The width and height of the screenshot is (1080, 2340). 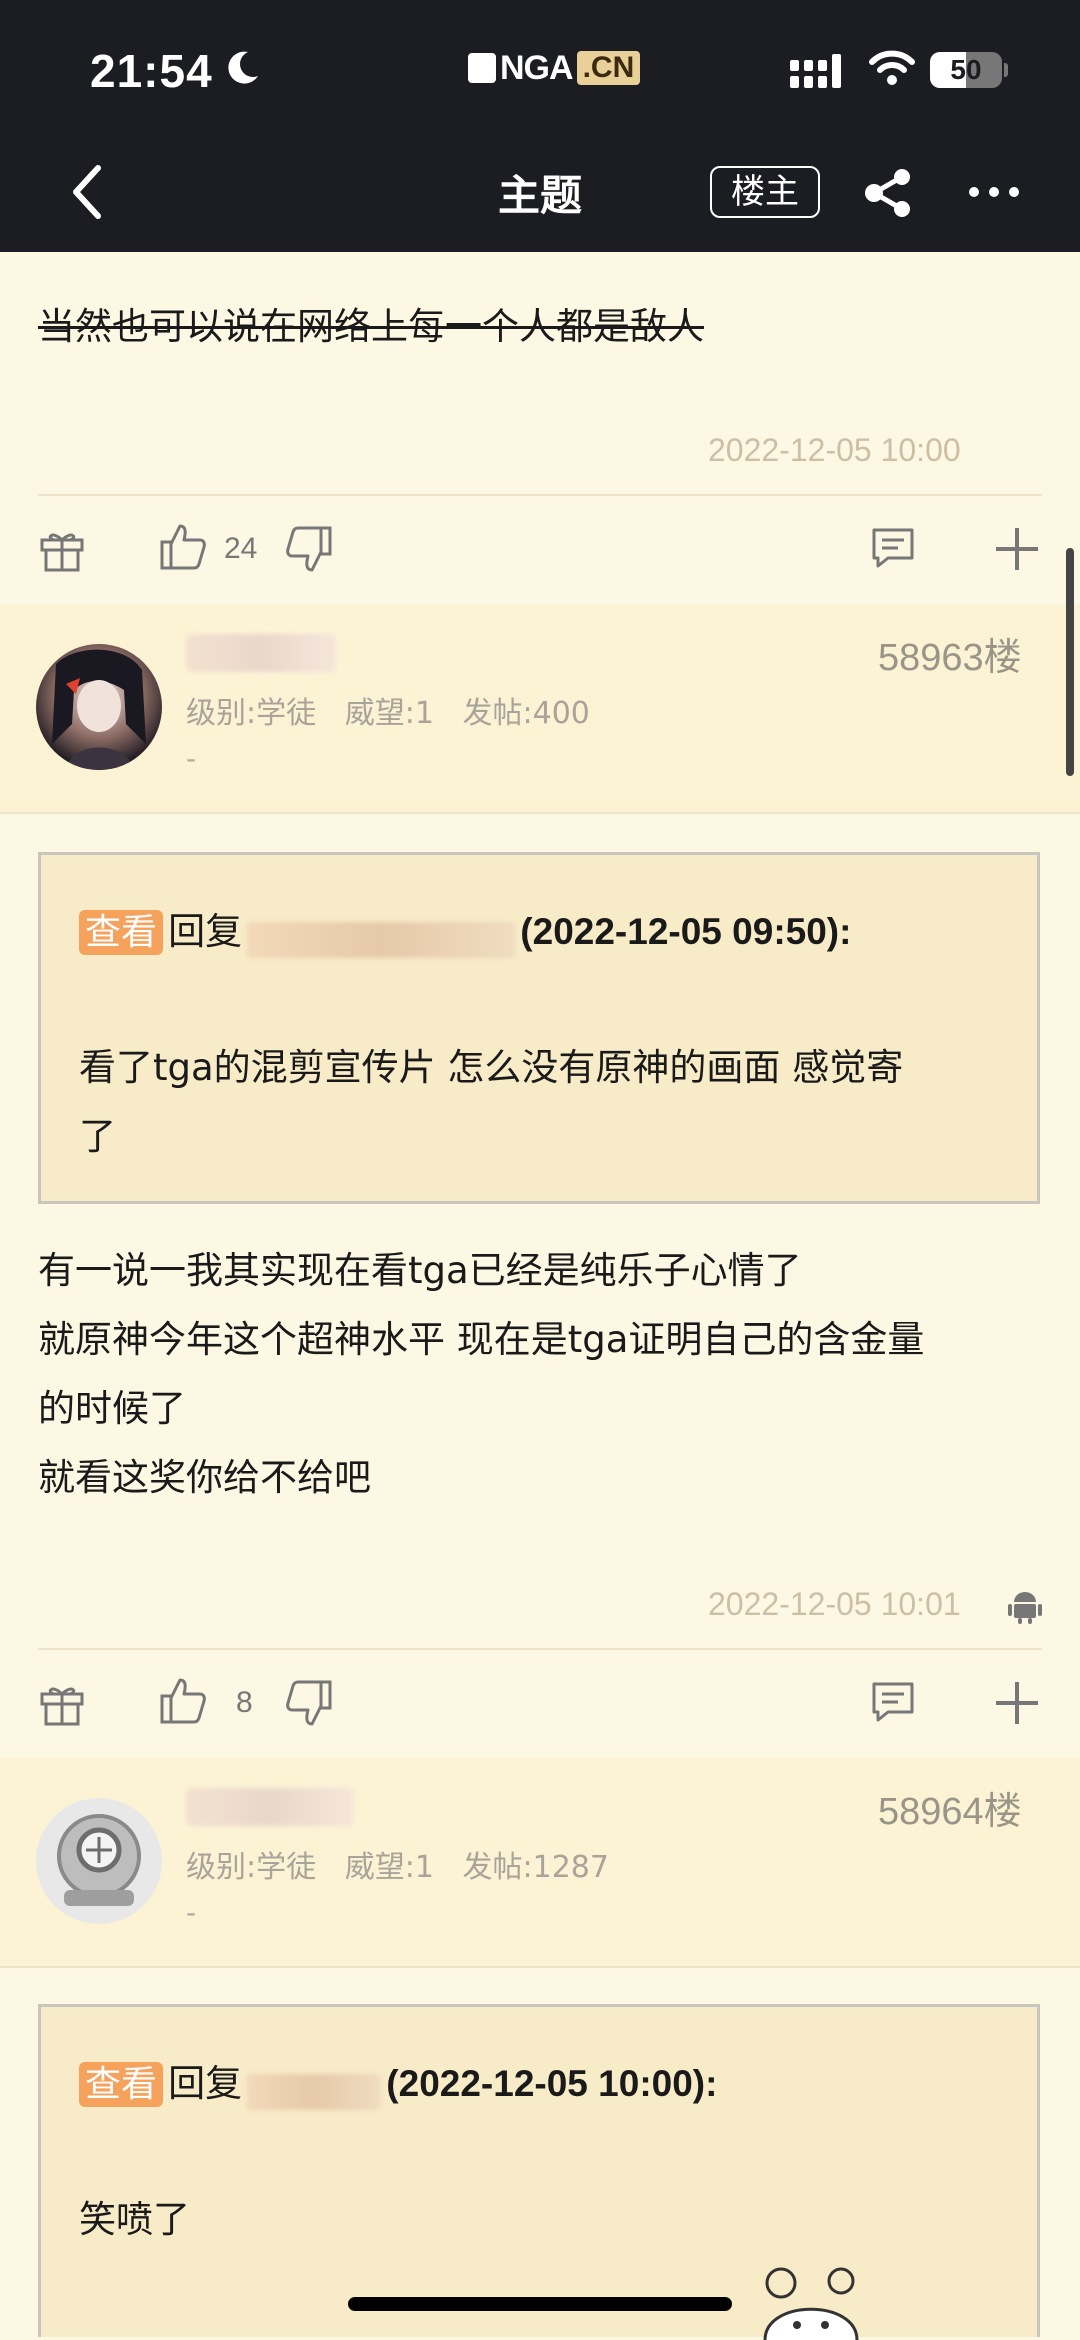 I want to click on logo-suffix: .CN, so click(x=608, y=68).